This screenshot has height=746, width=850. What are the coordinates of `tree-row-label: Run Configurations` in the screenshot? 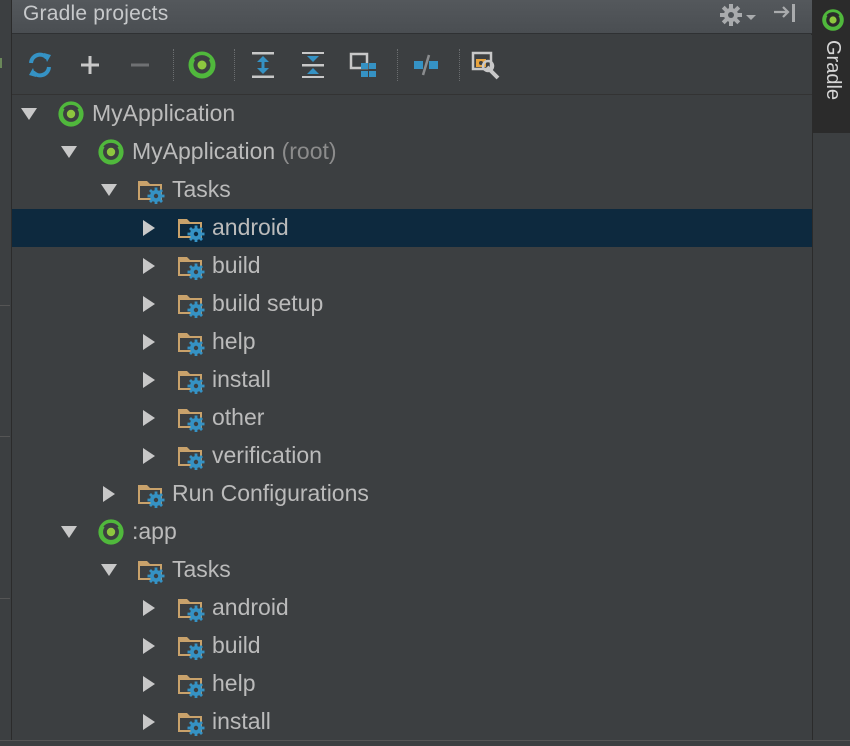 It's located at (270, 493).